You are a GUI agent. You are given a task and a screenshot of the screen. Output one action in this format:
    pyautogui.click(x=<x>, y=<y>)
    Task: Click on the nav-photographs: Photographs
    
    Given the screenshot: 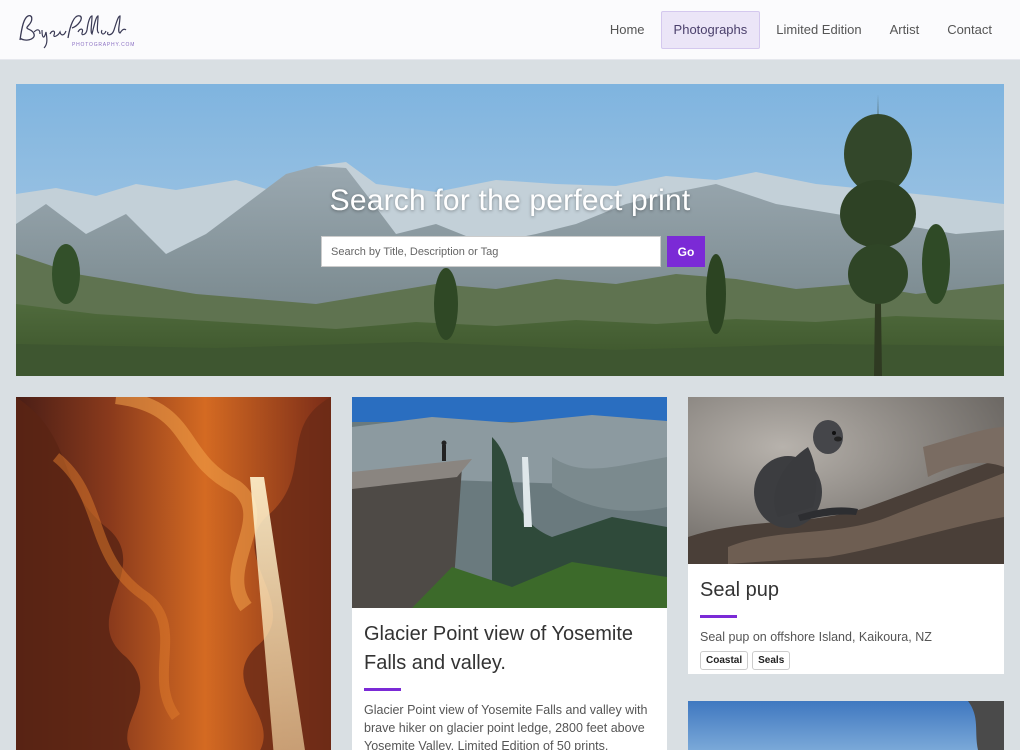 What is the action you would take?
    pyautogui.click(x=710, y=30)
    